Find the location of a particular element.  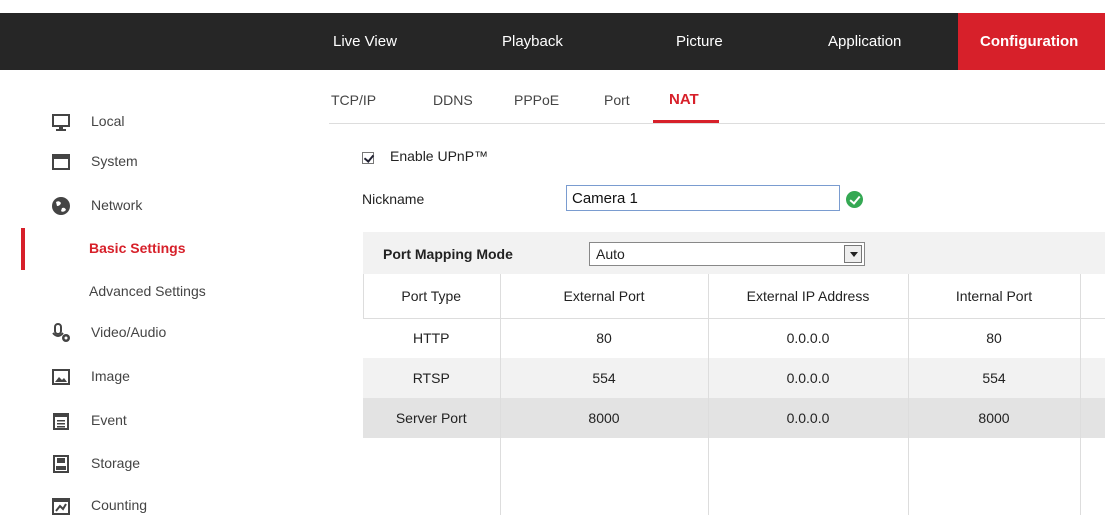

sidebar-item-label: System is located at coordinates (114, 161).